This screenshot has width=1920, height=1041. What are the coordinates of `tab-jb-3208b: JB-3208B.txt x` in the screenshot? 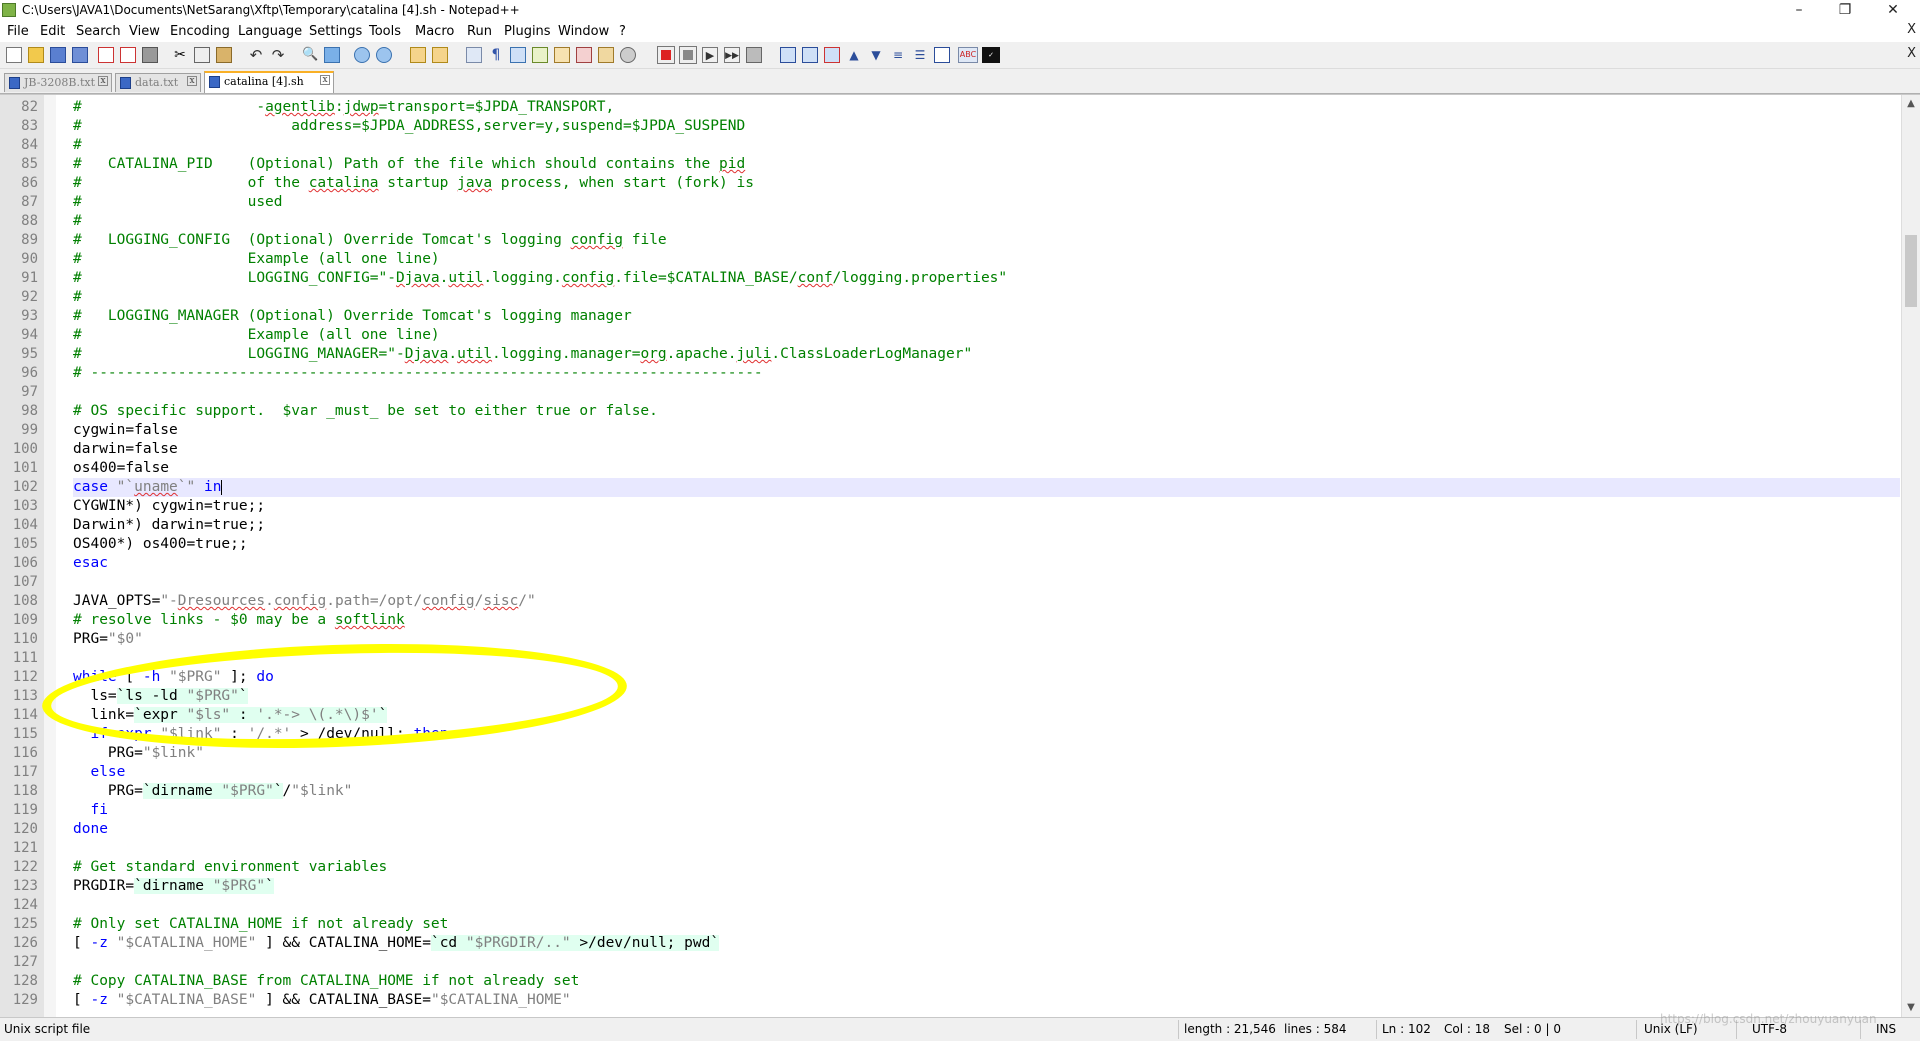 It's located at (58, 82).